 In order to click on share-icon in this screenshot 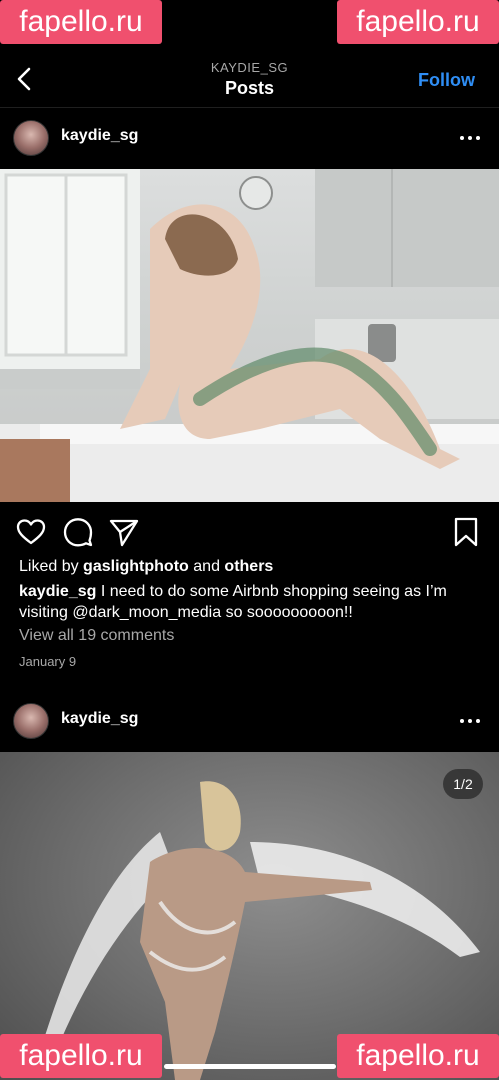, I will do `click(124, 532)`.